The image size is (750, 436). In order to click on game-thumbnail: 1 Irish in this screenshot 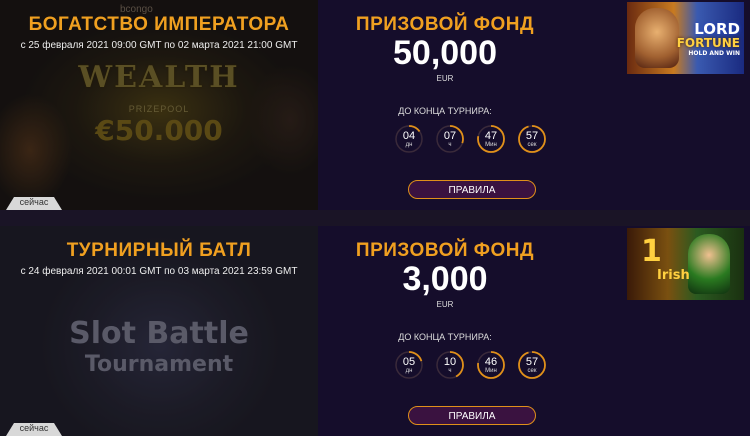, I will do `click(685, 264)`.